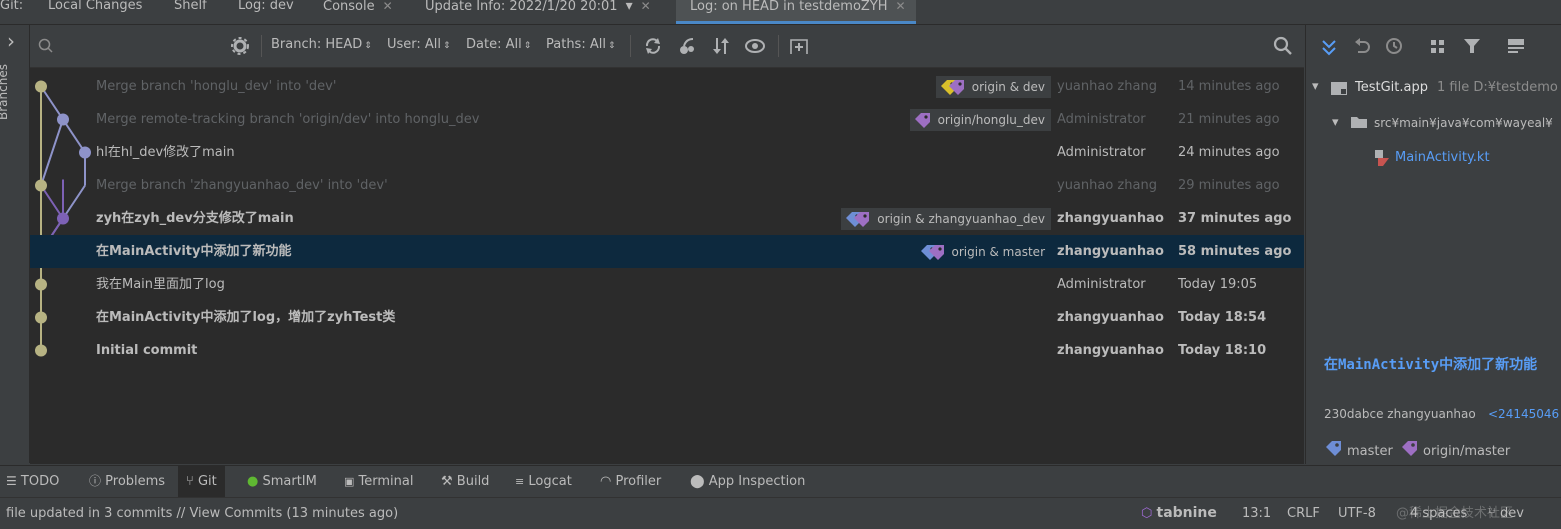 The height and width of the screenshot is (529, 1561). What do you see at coordinates (135, 46) in the screenshot?
I see `search-field` at bounding box center [135, 46].